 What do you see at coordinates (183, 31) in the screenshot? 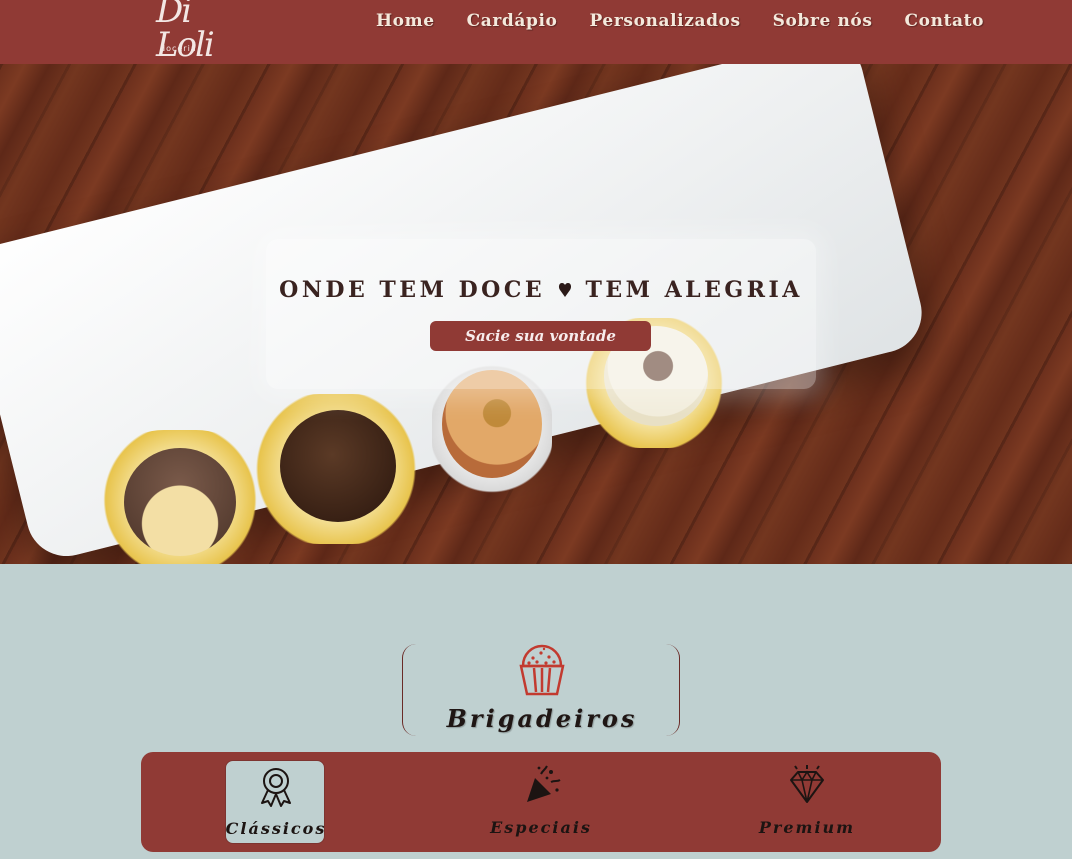
I see `logo: Di Loli doceria` at bounding box center [183, 31].